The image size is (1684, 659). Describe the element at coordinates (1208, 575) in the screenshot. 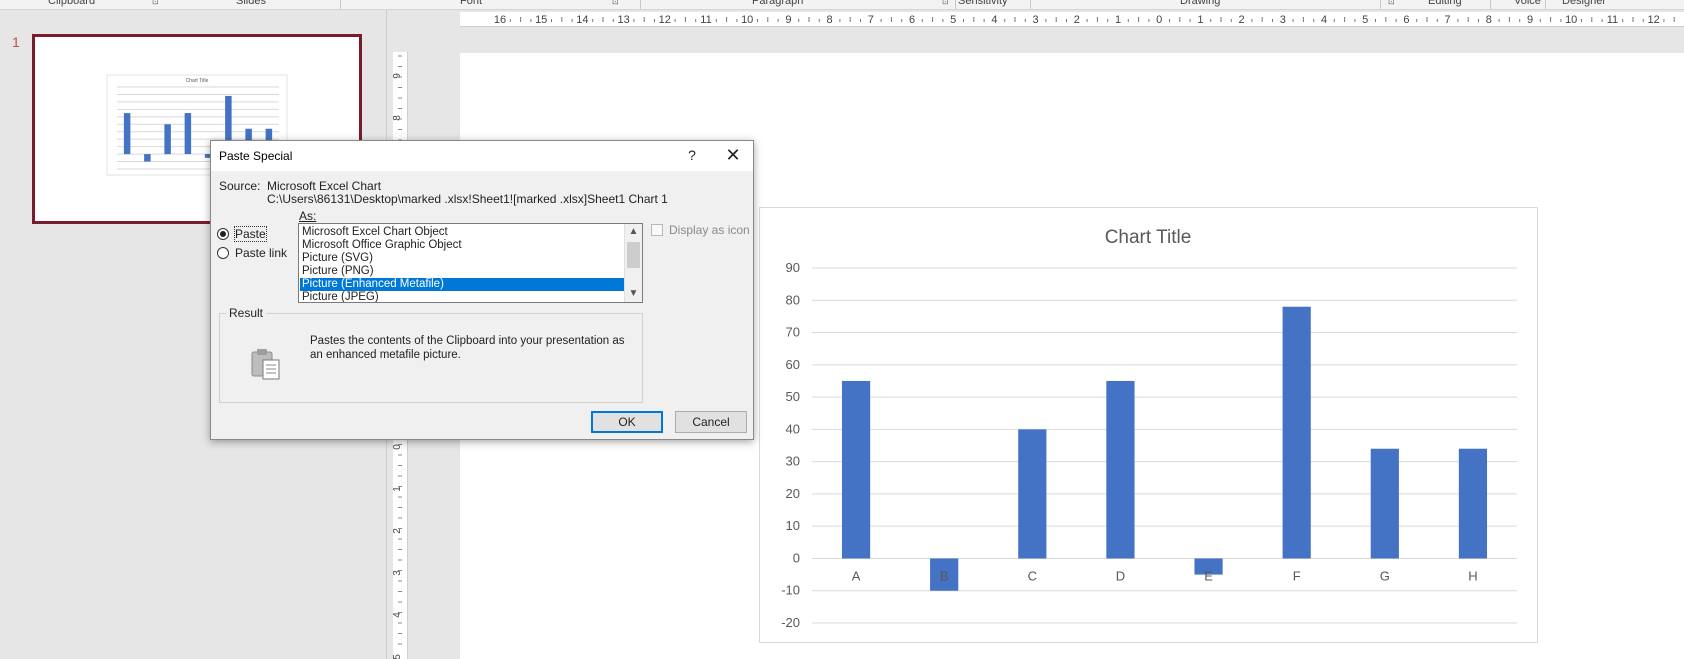

I see `x-tick-label: E` at that location.